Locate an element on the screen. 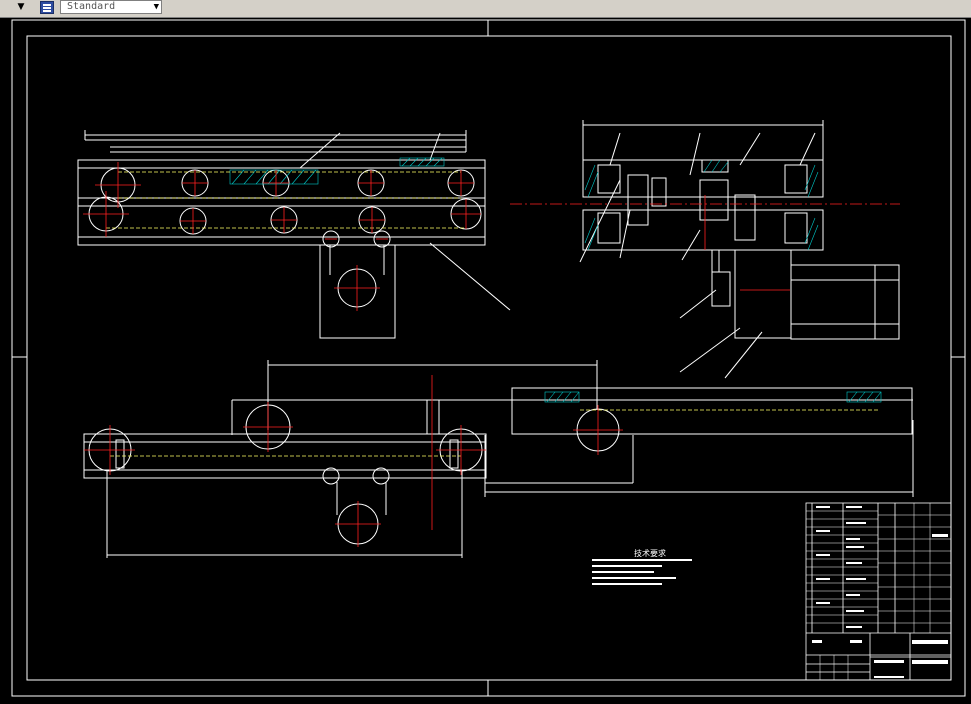  text-style-dropdown-arrow: ▼ is located at coordinates (156, 7).